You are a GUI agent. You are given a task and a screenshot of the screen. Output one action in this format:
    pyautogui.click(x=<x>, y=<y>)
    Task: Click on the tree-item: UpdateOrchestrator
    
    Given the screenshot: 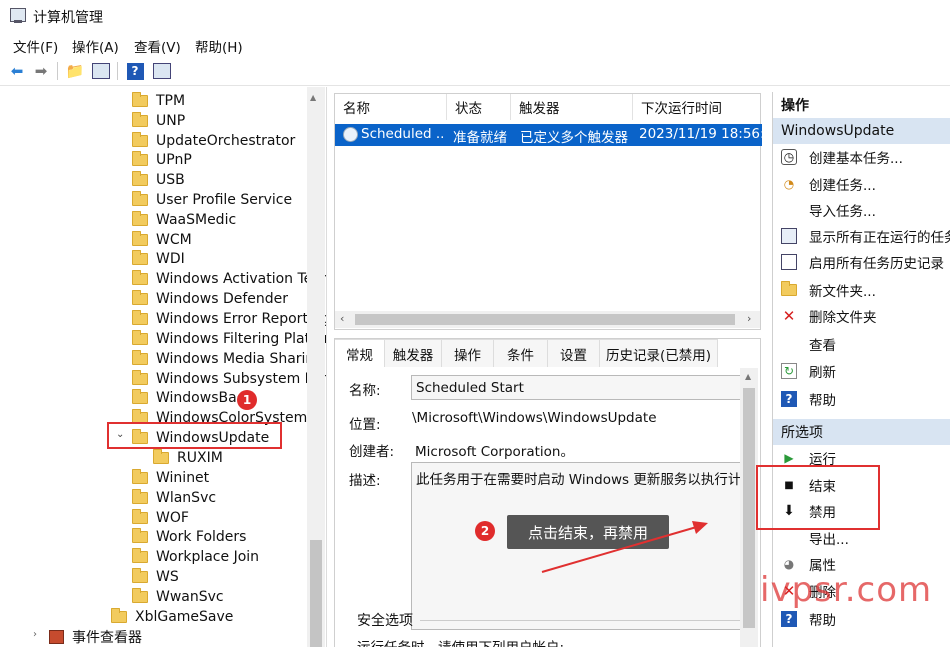 What is the action you would take?
    pyautogui.click(x=213, y=140)
    